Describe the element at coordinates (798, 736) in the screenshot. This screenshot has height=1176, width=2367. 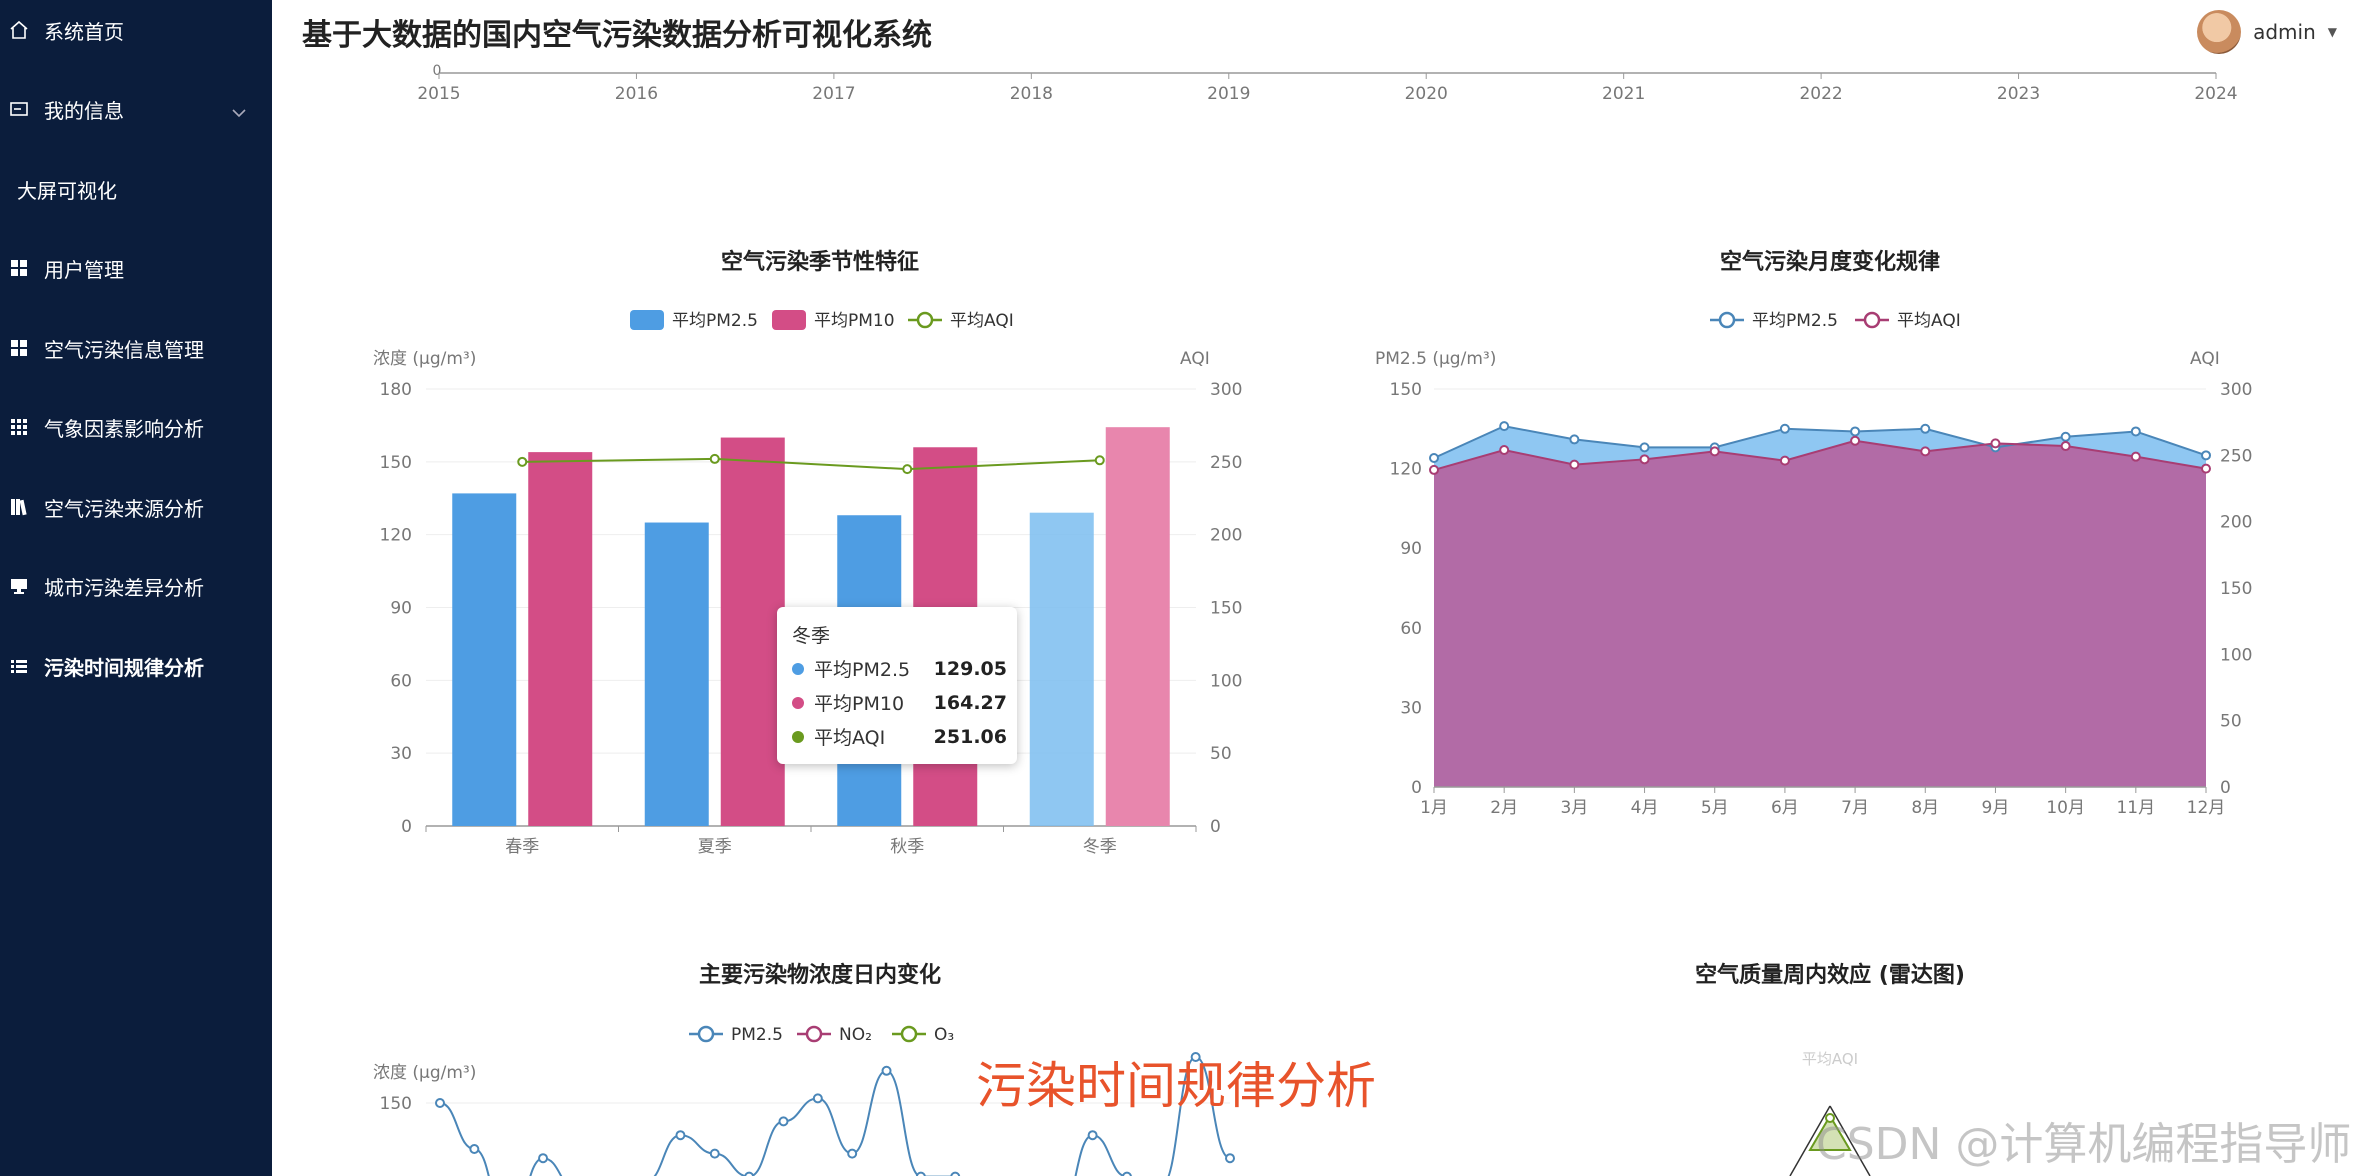
I see `aqi-dot-icon` at that location.